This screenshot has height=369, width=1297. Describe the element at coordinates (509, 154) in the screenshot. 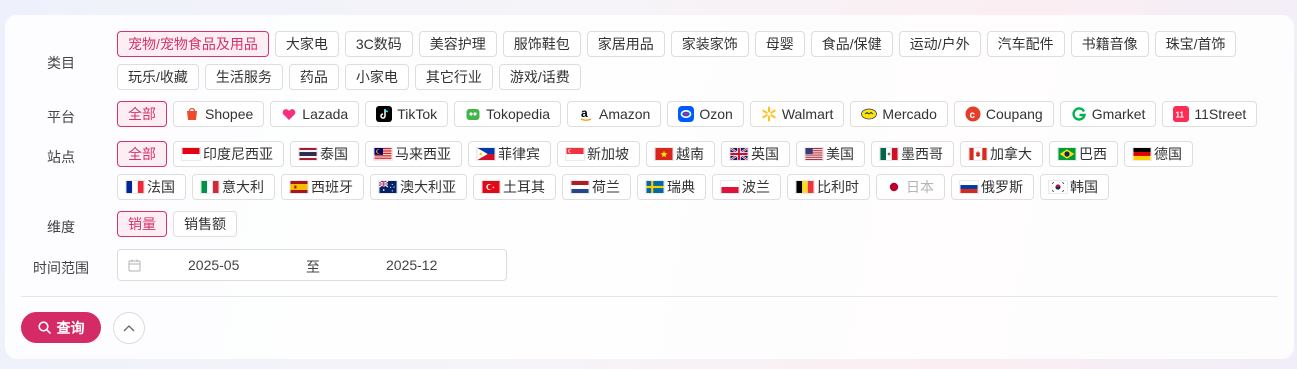

I see `site-option: 菲律宾` at that location.